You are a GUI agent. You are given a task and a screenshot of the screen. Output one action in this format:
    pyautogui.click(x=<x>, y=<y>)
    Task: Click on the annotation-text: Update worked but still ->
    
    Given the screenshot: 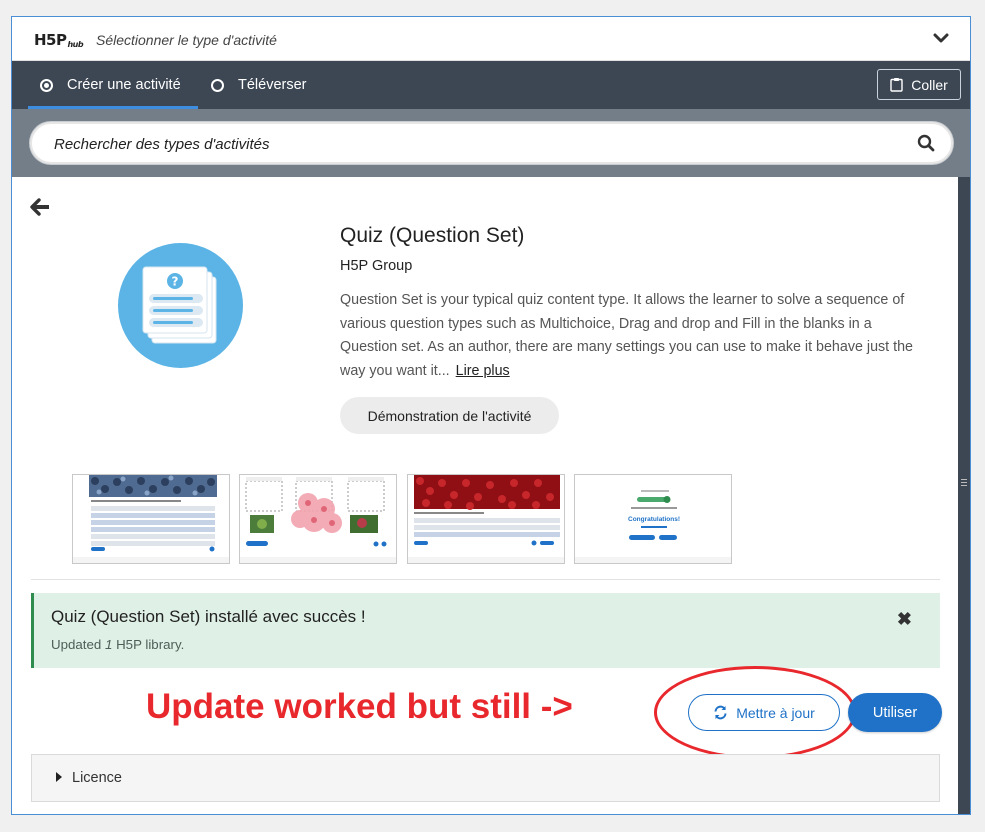 What is the action you would take?
    pyautogui.click(x=359, y=706)
    